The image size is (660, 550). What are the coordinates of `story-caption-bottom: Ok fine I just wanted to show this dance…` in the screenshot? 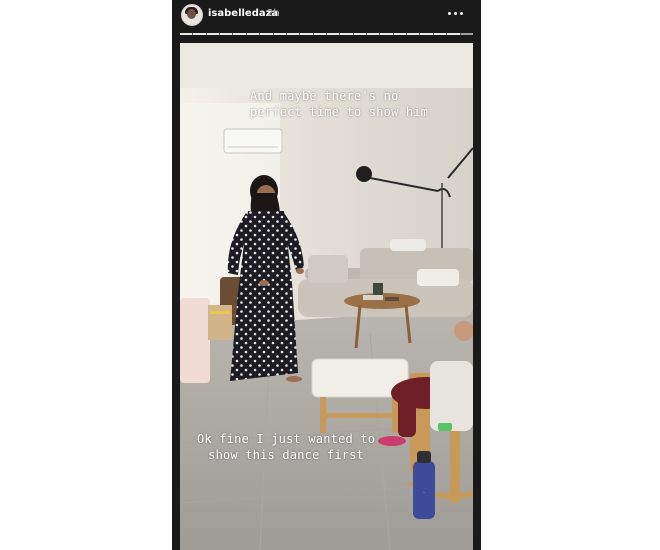 It's located at (286, 447).